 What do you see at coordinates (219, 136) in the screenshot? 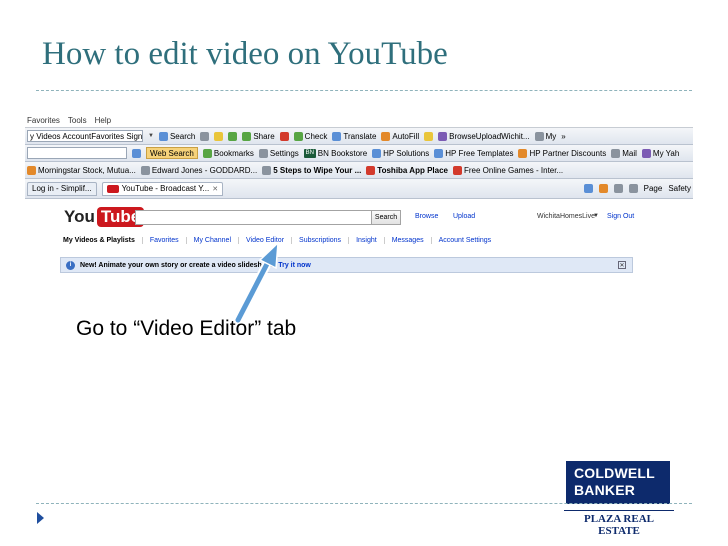
I see `star-icon` at bounding box center [219, 136].